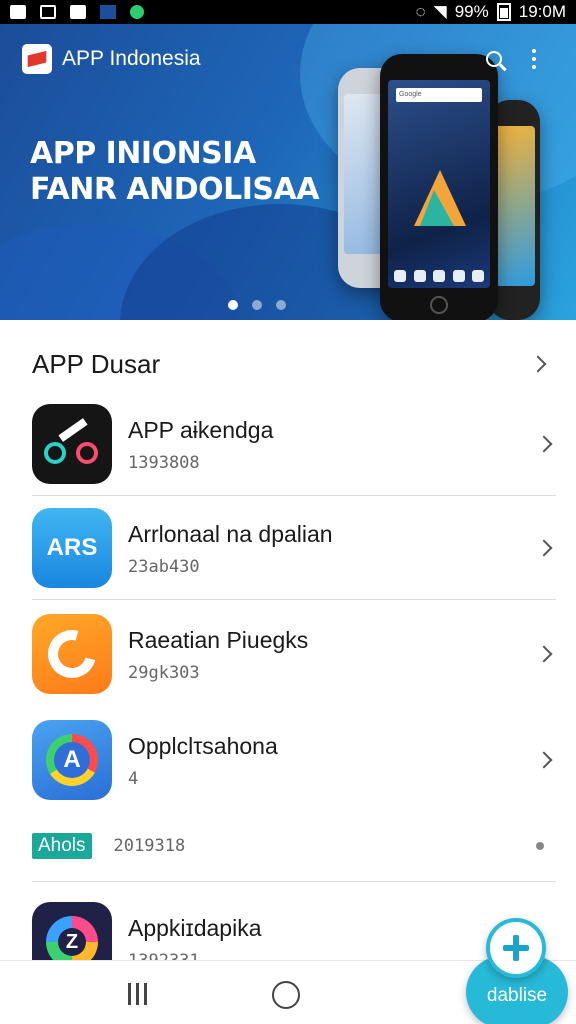 The image size is (576, 1024). I want to click on fab-label: dablise, so click(517, 995).